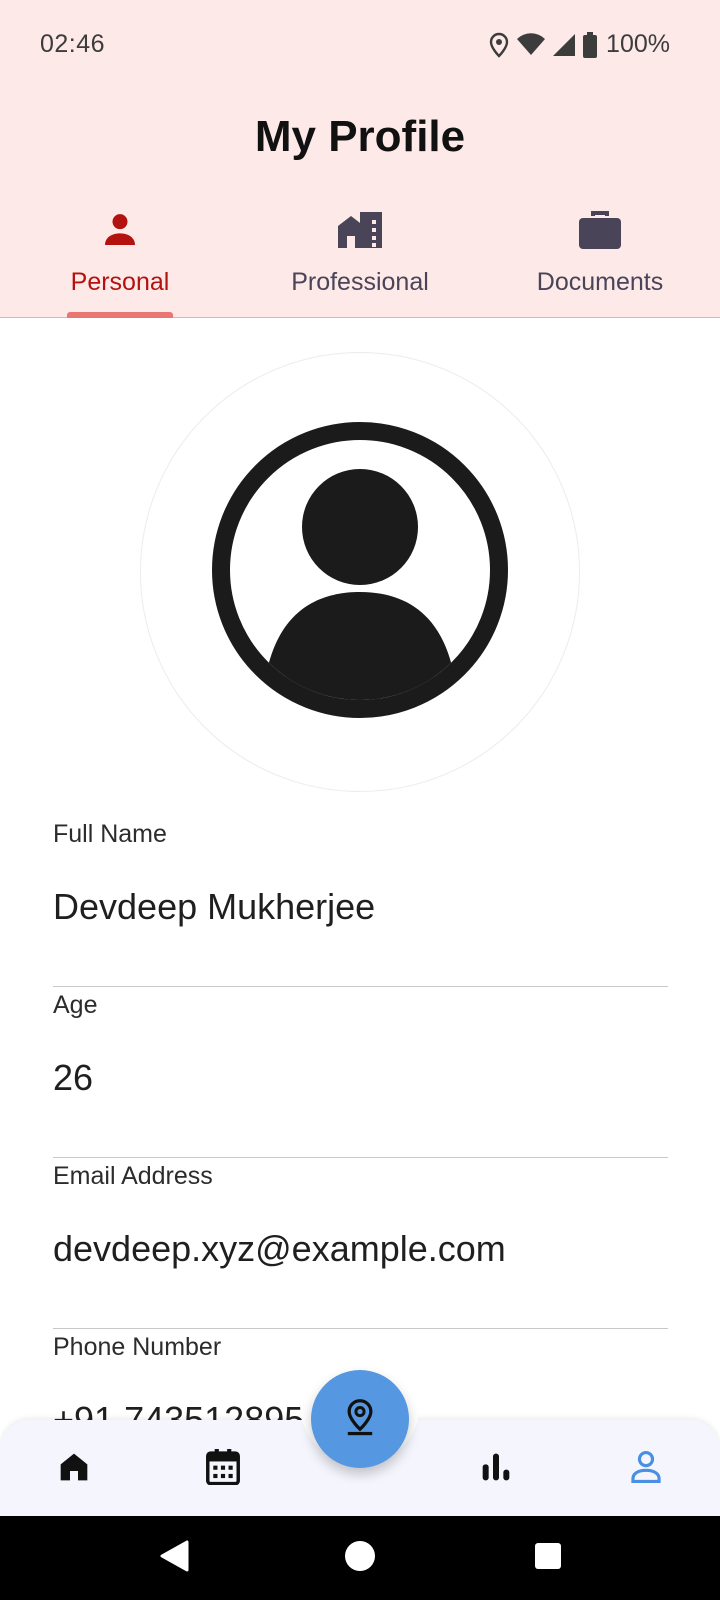  What do you see at coordinates (110, 834) in the screenshot?
I see `field-label: Full Name` at bounding box center [110, 834].